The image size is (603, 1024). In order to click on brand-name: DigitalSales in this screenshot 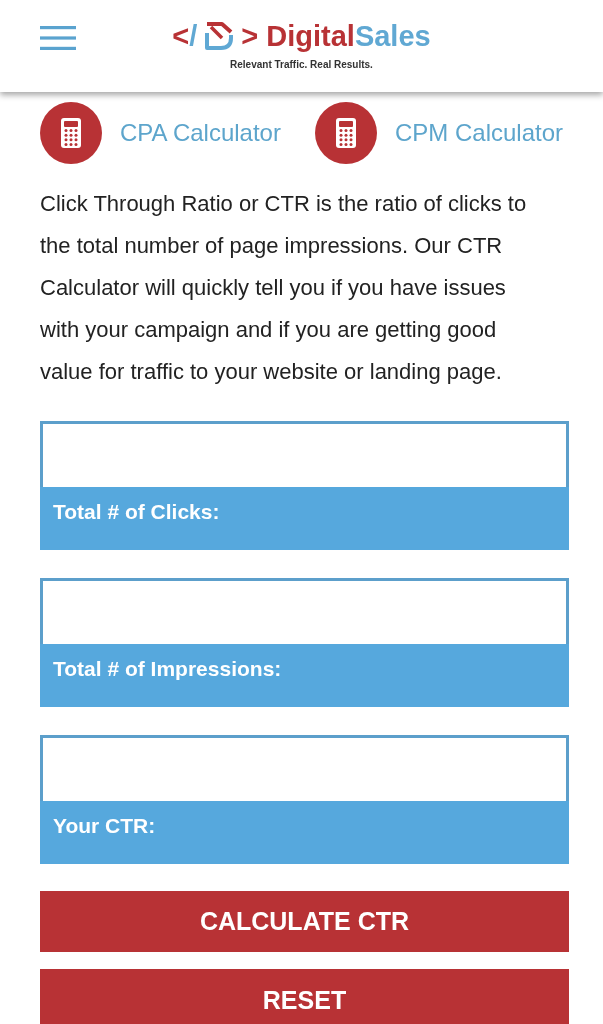, I will do `click(348, 36)`.